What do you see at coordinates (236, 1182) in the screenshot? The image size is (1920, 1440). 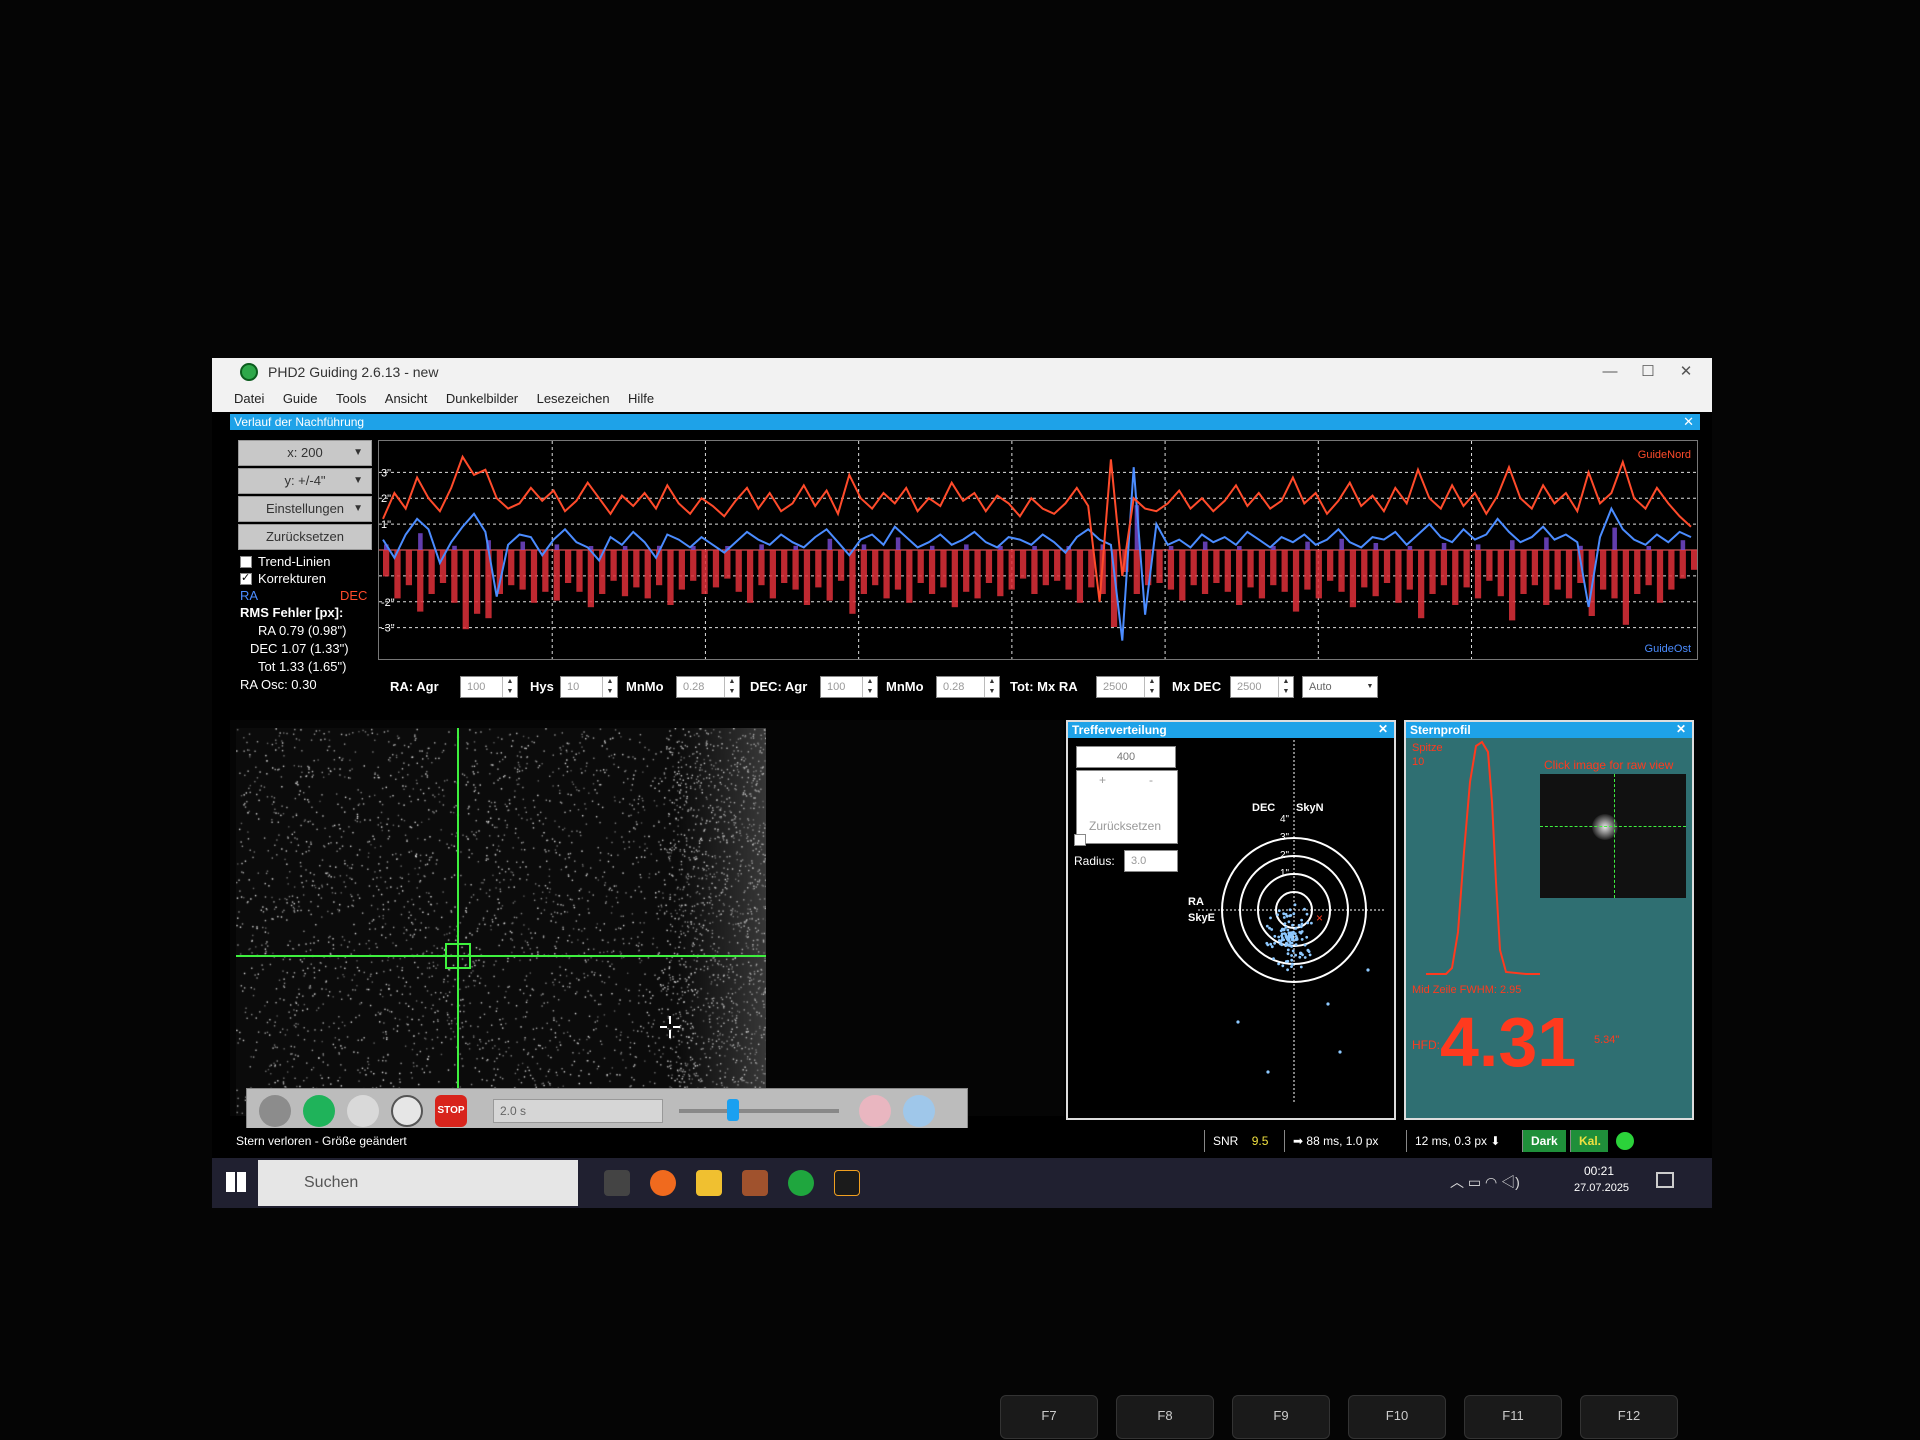 I see `windows-start-icon` at bounding box center [236, 1182].